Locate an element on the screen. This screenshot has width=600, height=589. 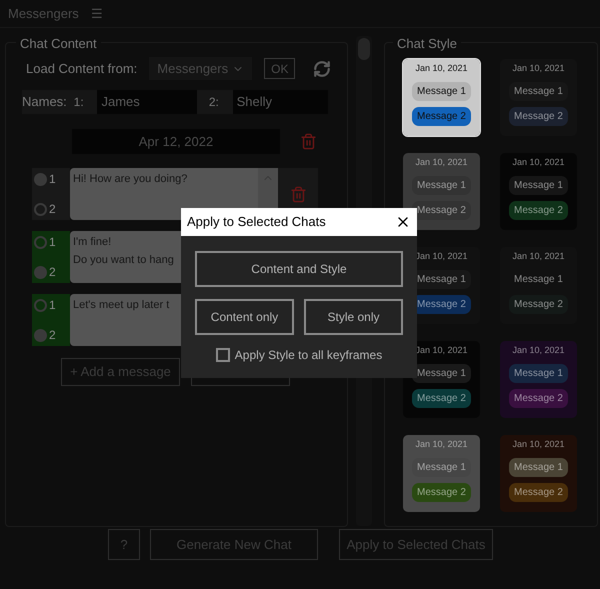
names-label: Names: is located at coordinates (45, 102).